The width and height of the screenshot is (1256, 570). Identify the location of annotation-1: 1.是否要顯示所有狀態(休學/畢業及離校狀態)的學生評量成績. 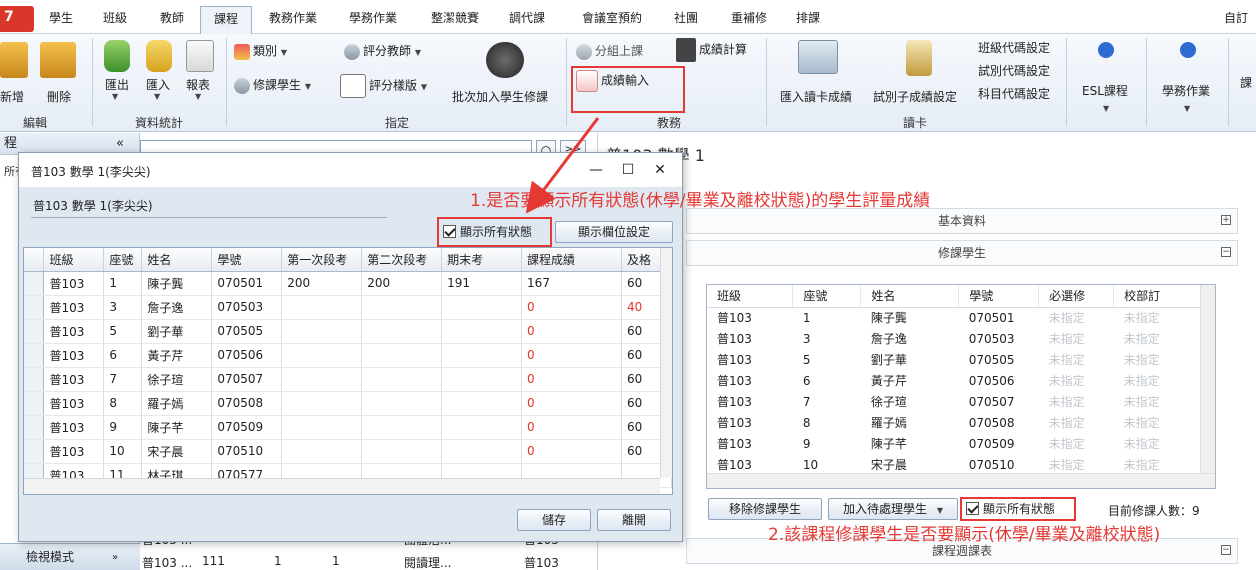
(700, 201).